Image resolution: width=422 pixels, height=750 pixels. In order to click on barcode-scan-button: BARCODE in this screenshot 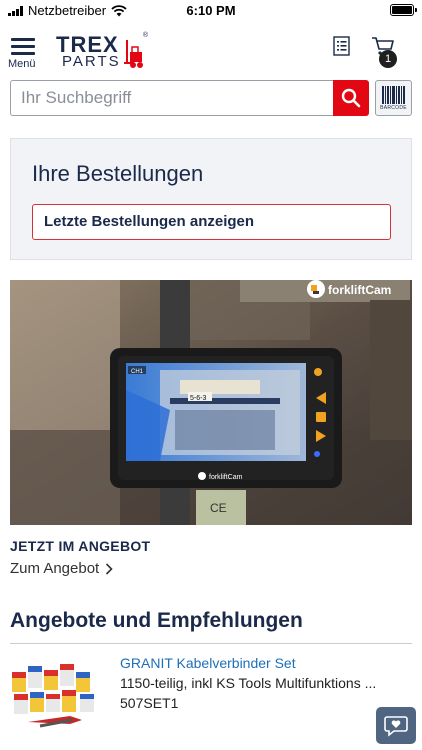, I will do `click(393, 98)`.